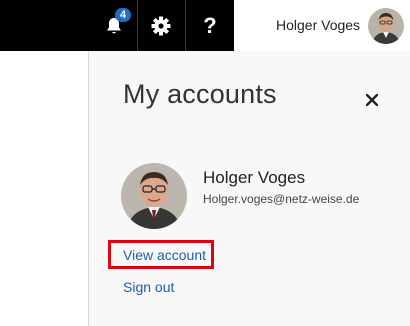  I want to click on help-icon: ?, so click(210, 25).